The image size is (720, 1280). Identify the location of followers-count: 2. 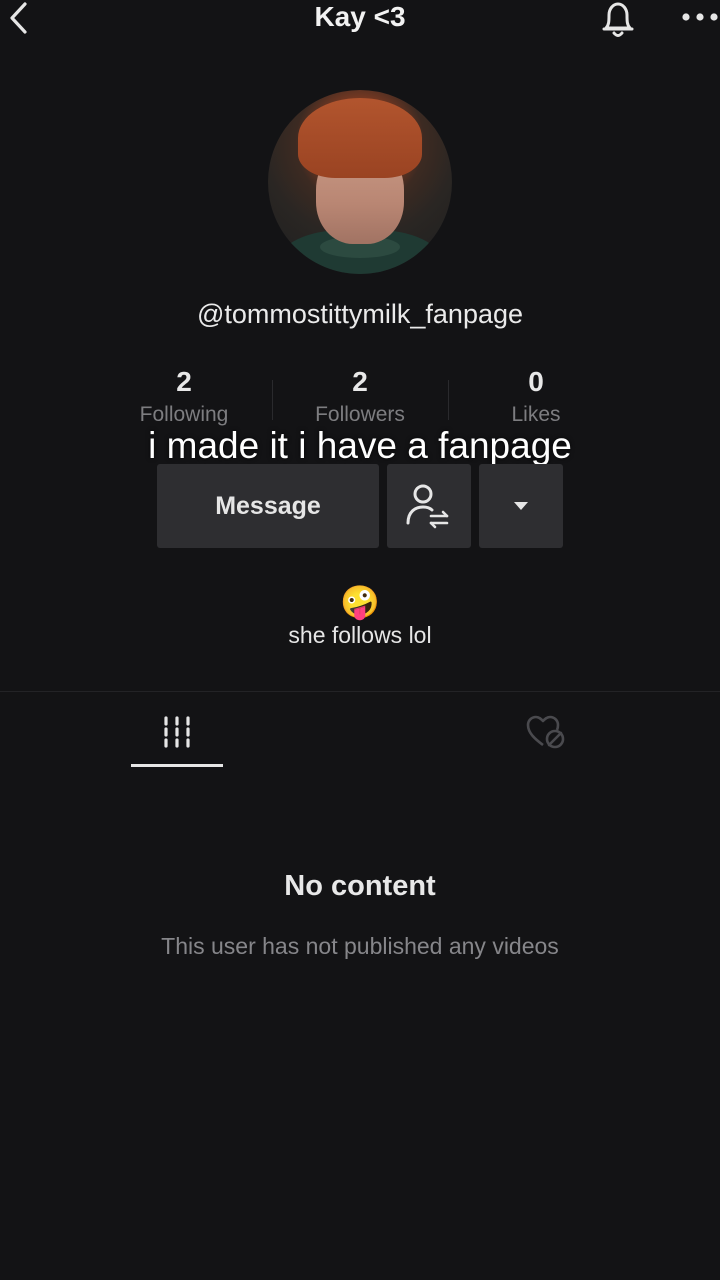
(360, 381).